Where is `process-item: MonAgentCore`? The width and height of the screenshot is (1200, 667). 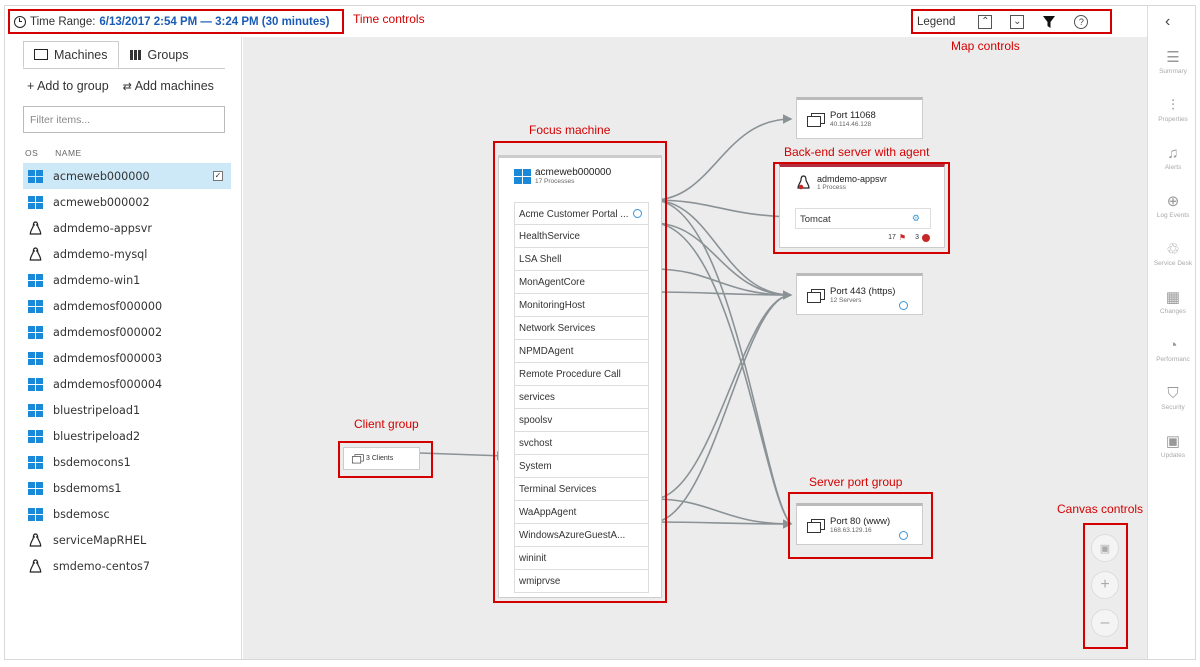
process-item: MonAgentCore is located at coordinates (581, 282).